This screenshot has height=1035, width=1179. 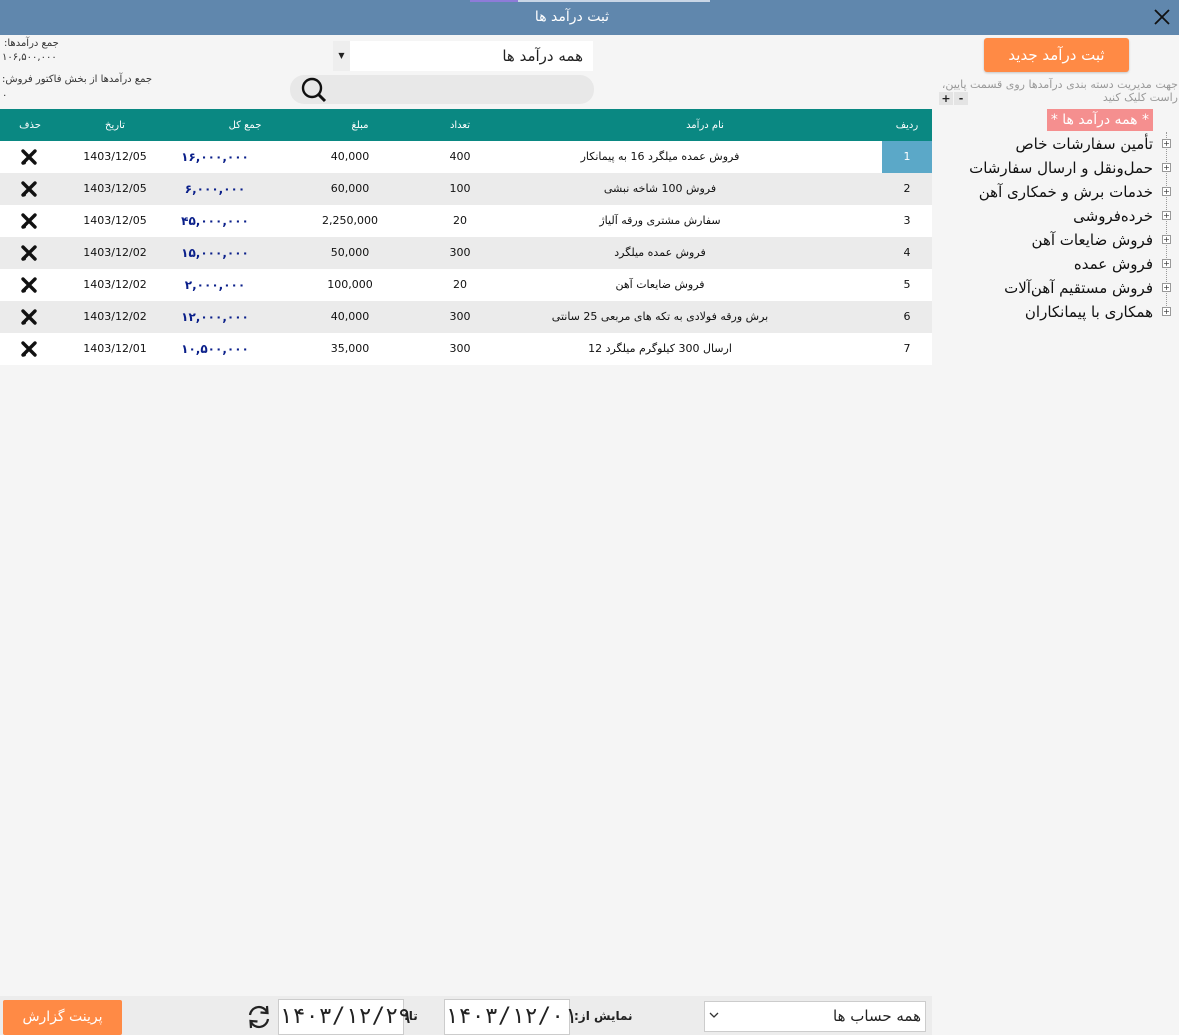 I want to click on row-total: ۲,۰۰۰,۰۰۰, so click(x=215, y=285).